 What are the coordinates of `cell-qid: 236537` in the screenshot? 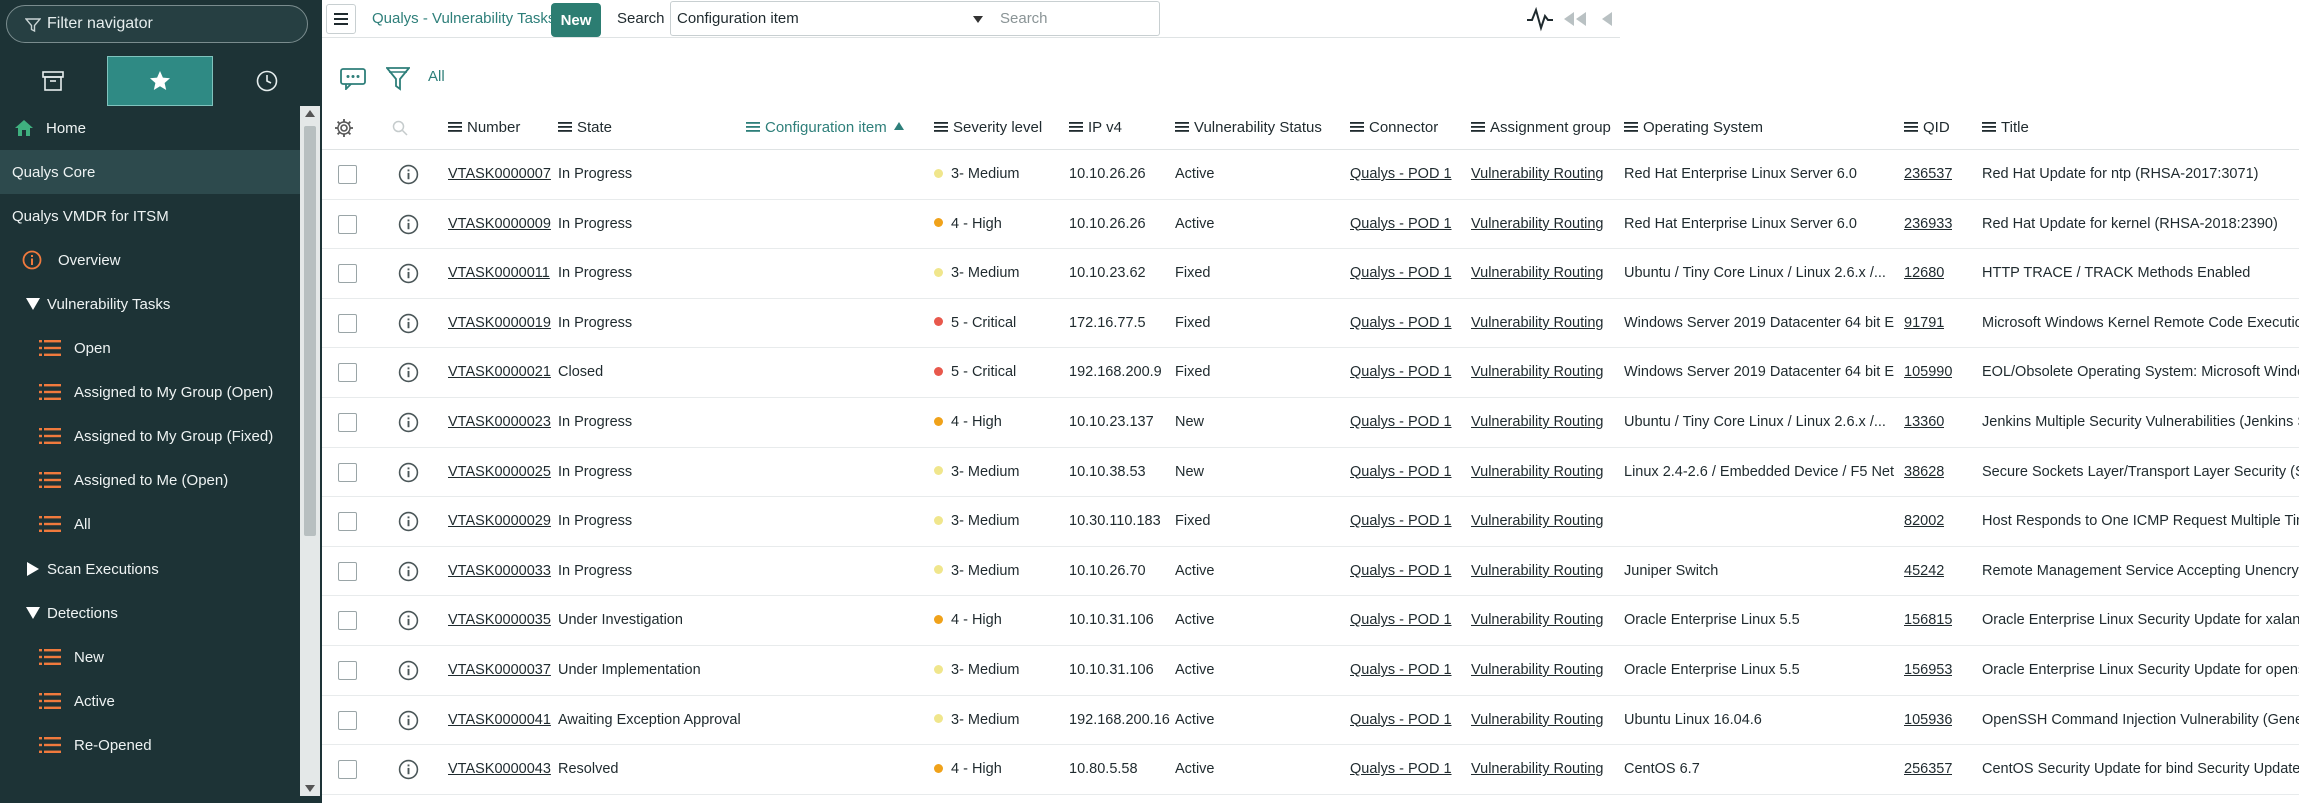 It's located at (1928, 174).